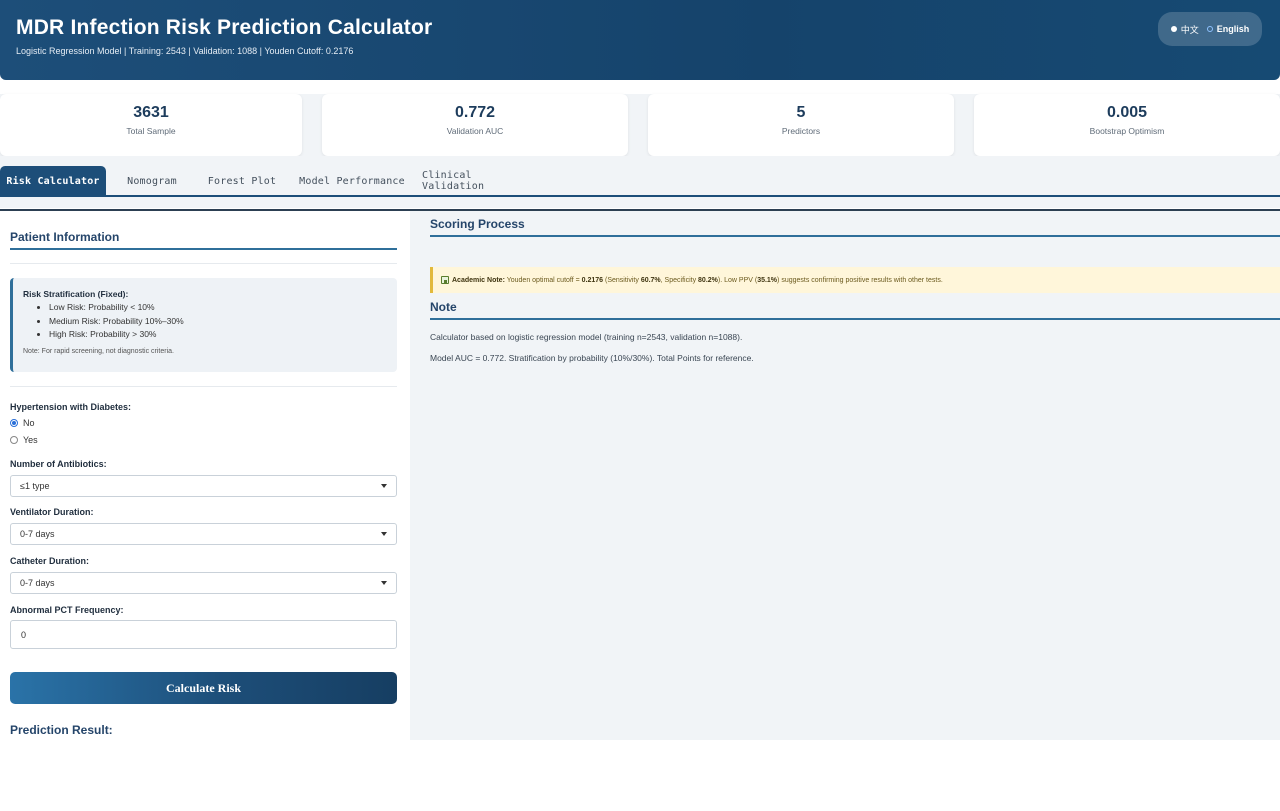 The image size is (1280, 811). What do you see at coordinates (475, 125) in the screenshot?
I see `stat-card-validation-auc: 0.772 Validation AUC` at bounding box center [475, 125].